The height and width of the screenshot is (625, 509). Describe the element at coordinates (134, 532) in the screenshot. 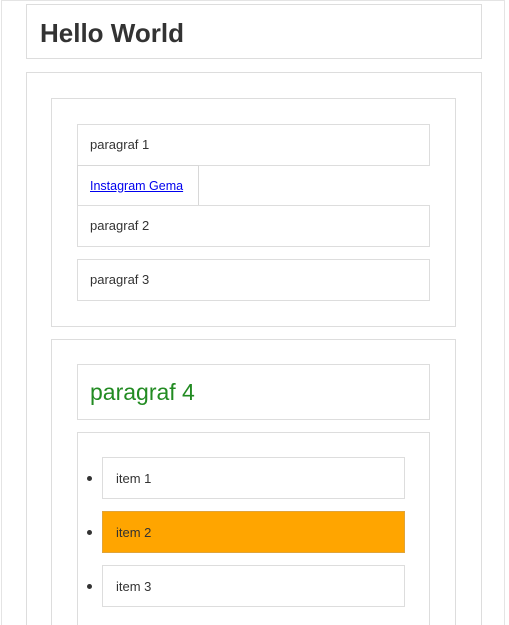

I see `list-item-2-text: item 2` at that location.